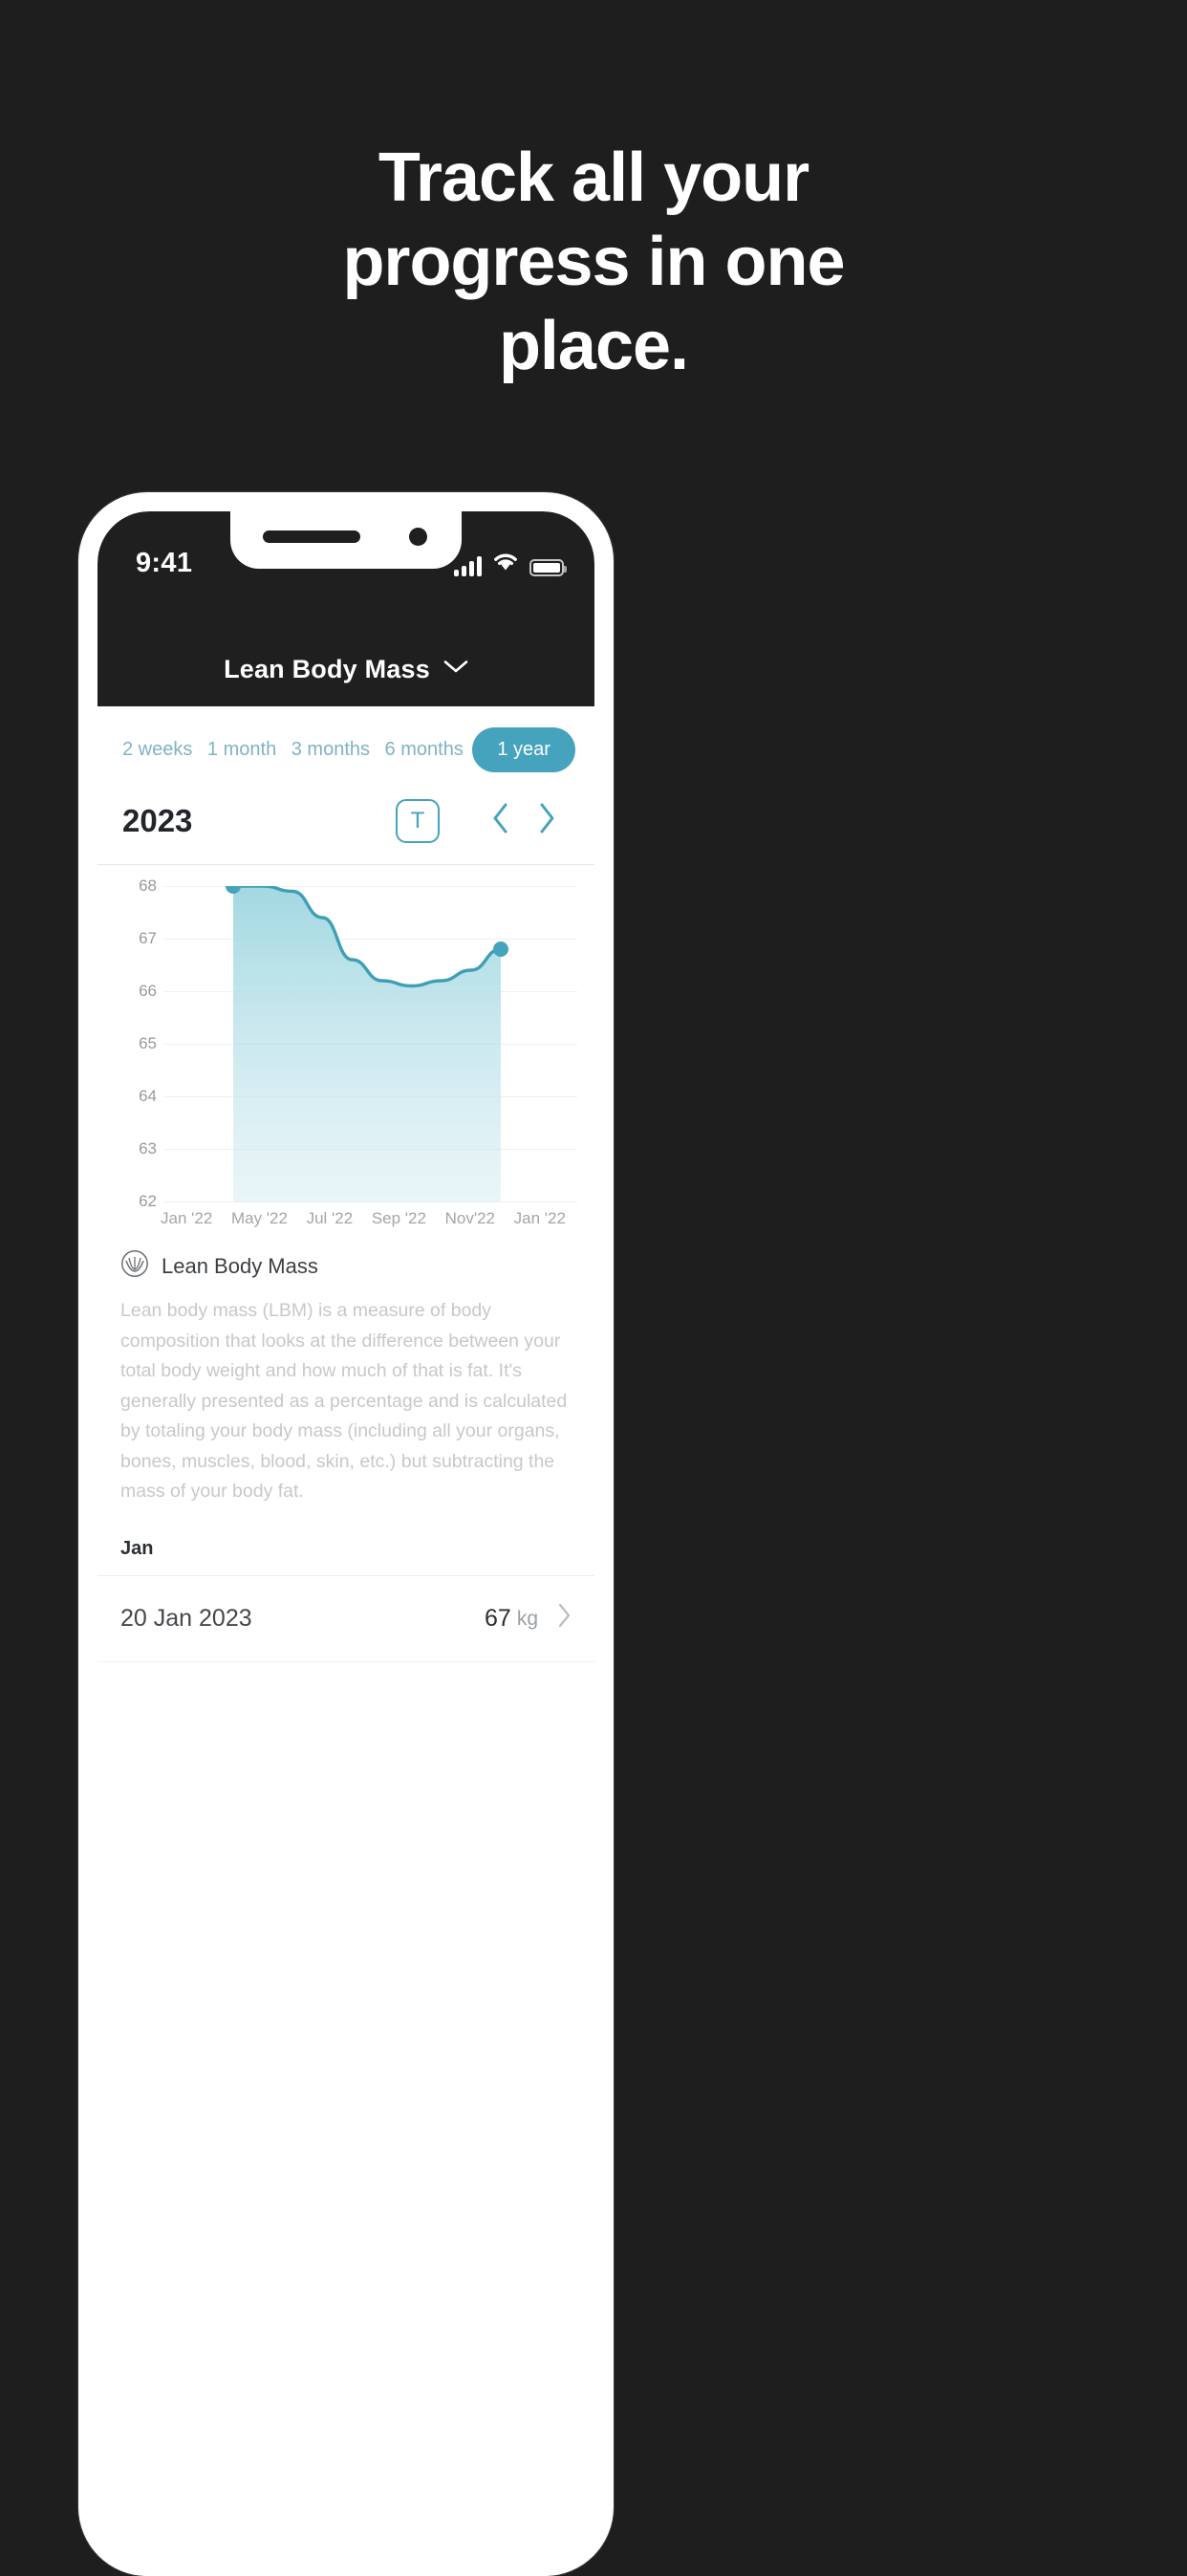 Image resolution: width=1187 pixels, height=2576 pixels. I want to click on chart-y-tick: 66, so click(148, 991).